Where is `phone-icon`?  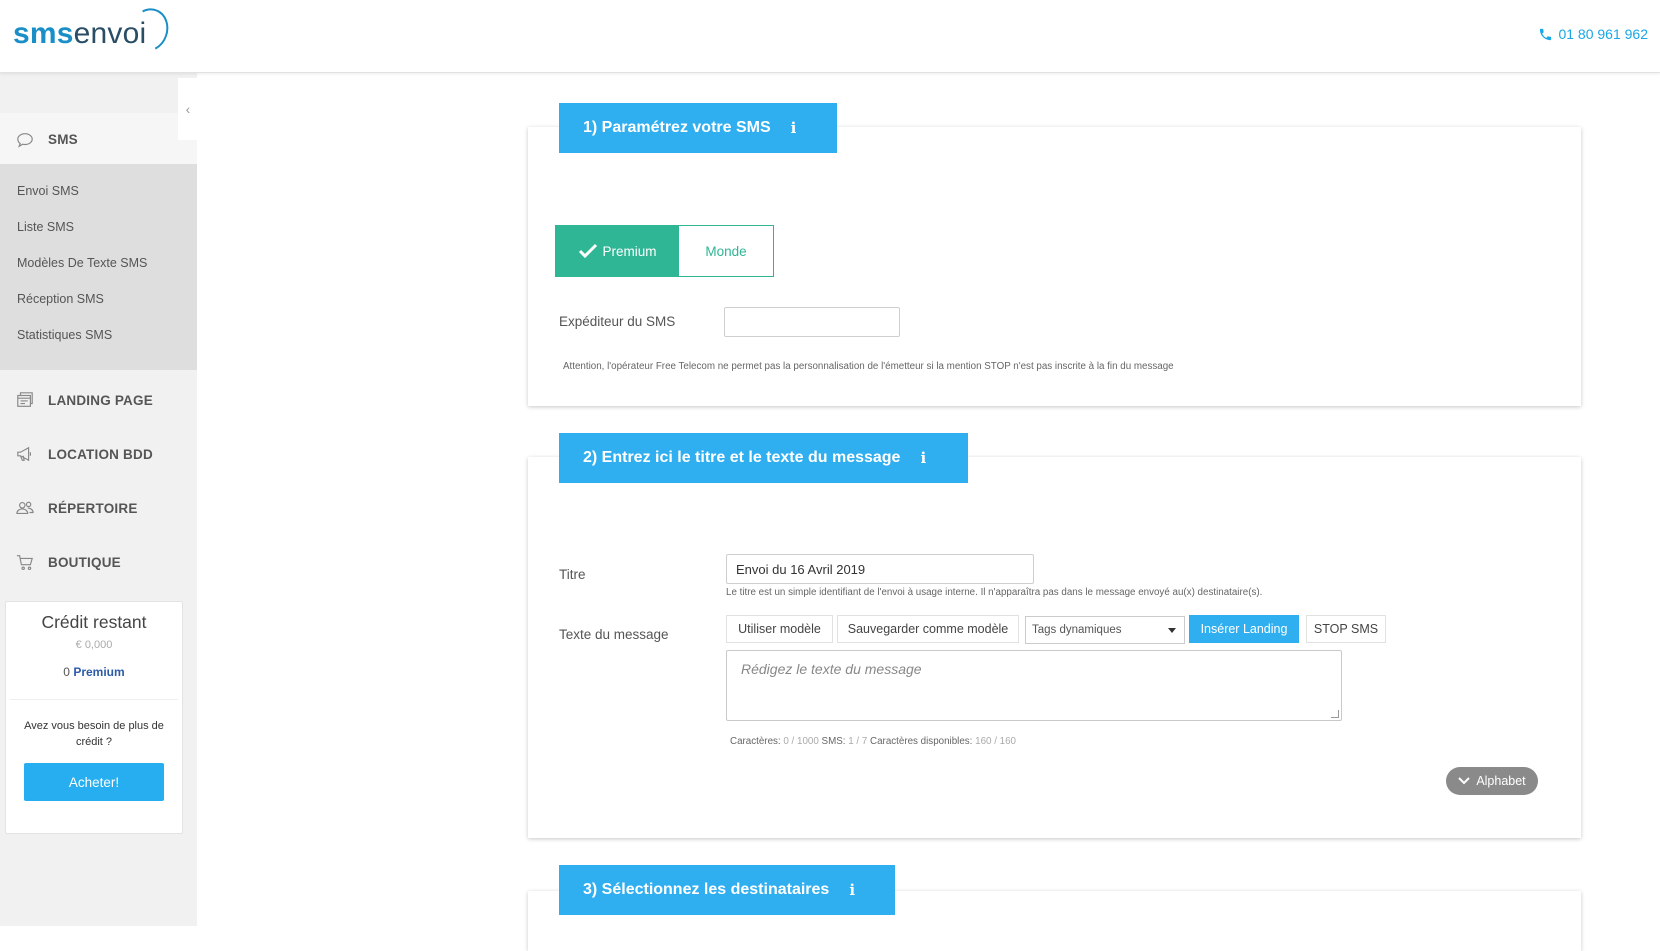
phone-icon is located at coordinates (1546, 34).